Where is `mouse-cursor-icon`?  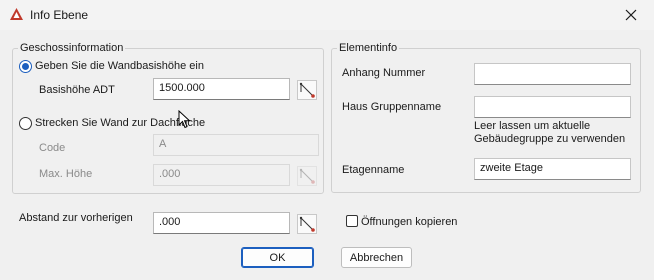
mouse-cursor-icon is located at coordinates (185, 119).